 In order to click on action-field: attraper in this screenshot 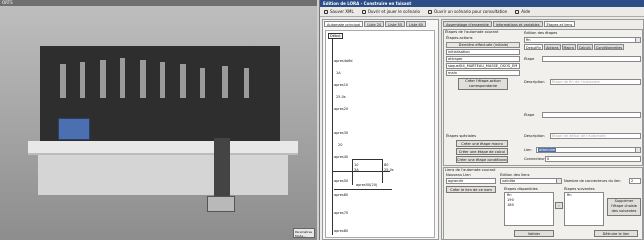, I will do `click(483, 59)`.